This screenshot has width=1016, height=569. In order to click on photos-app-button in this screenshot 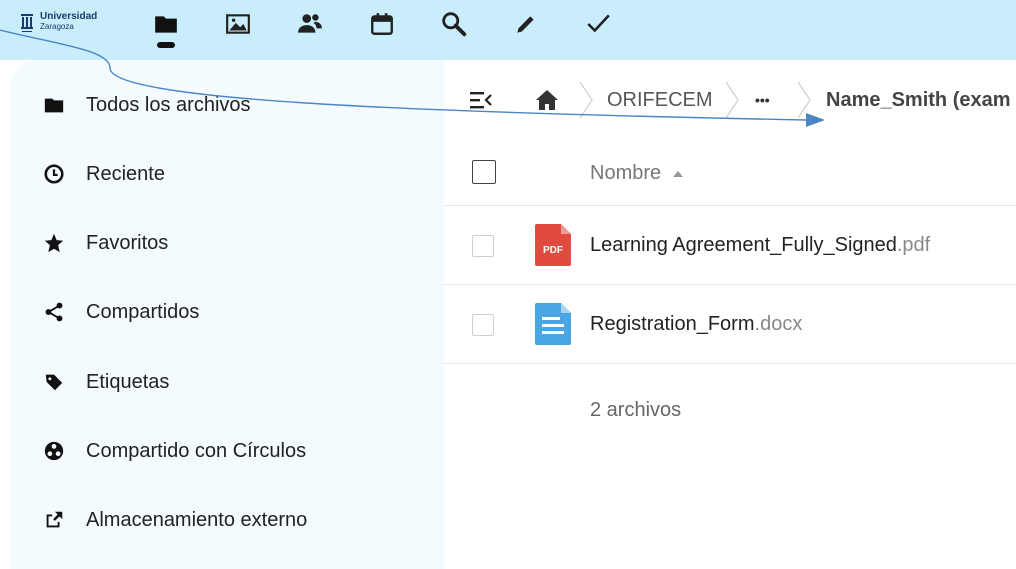, I will do `click(238, 24)`.